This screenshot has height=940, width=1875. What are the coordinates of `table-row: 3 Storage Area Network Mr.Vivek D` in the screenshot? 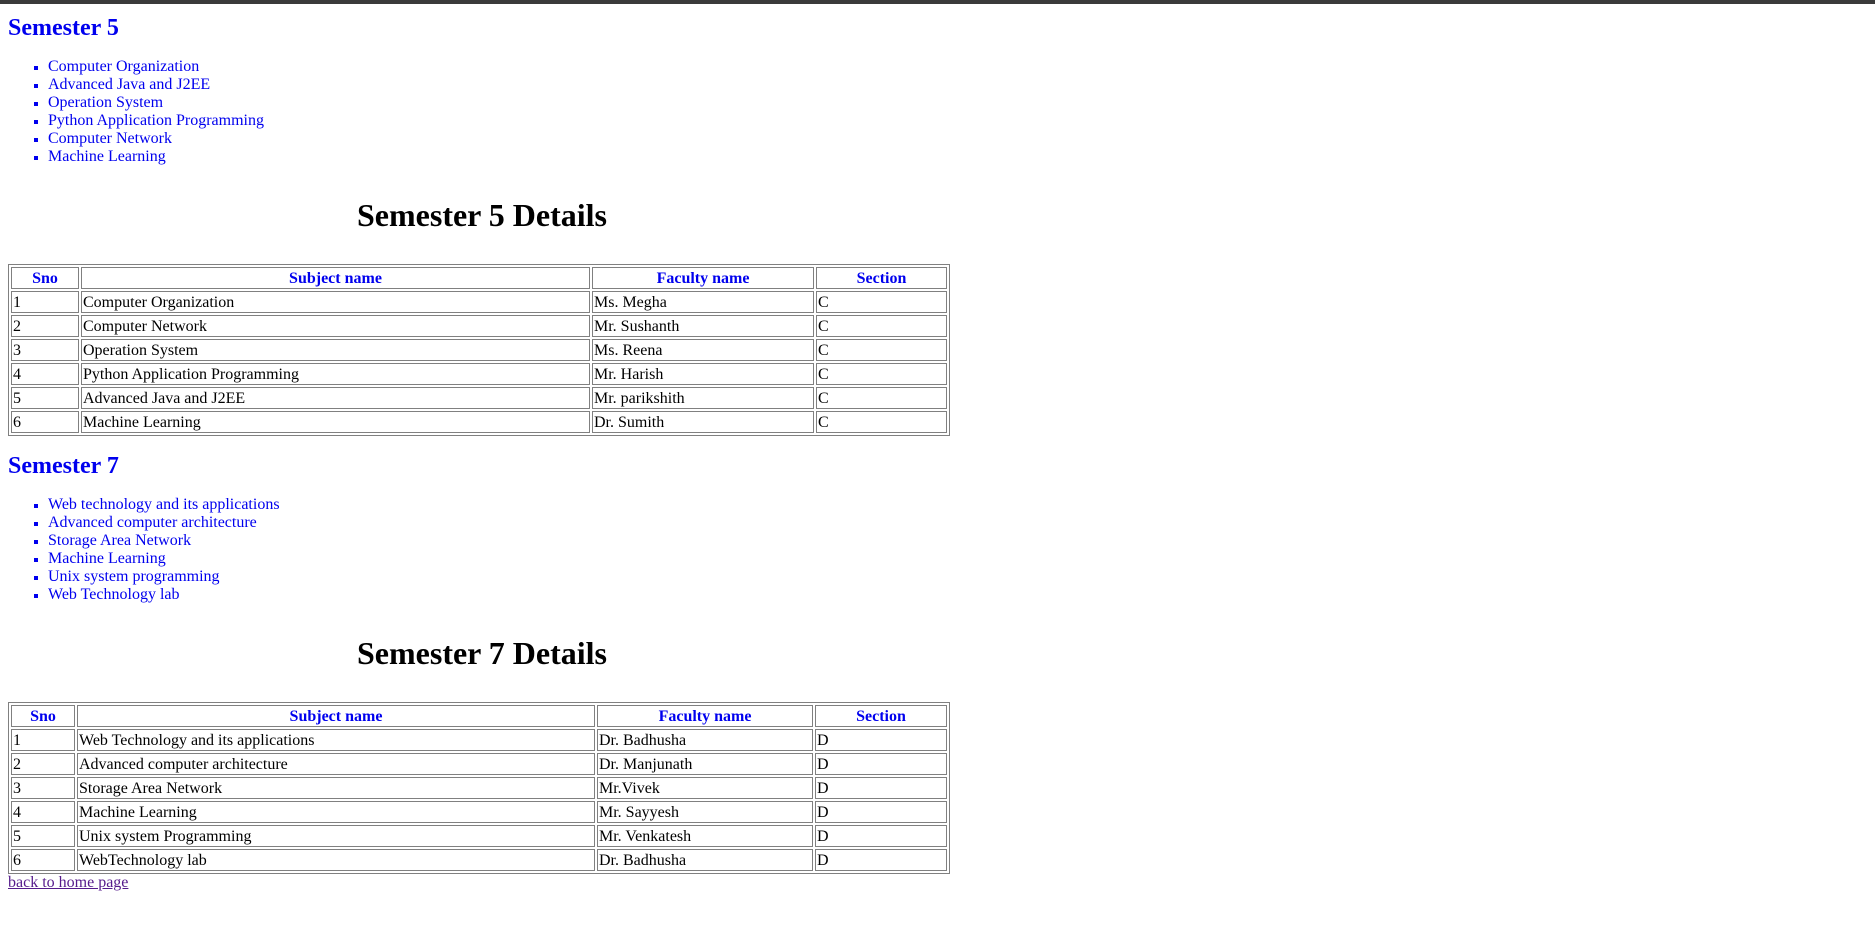 It's located at (479, 788).